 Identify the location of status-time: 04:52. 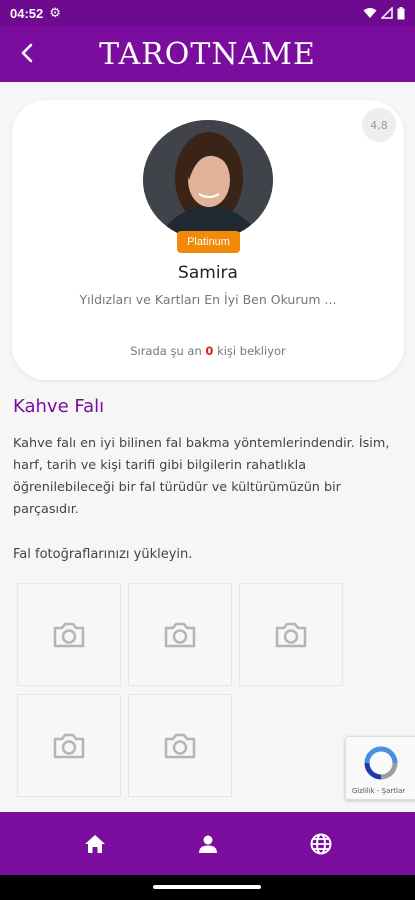
(27, 13).